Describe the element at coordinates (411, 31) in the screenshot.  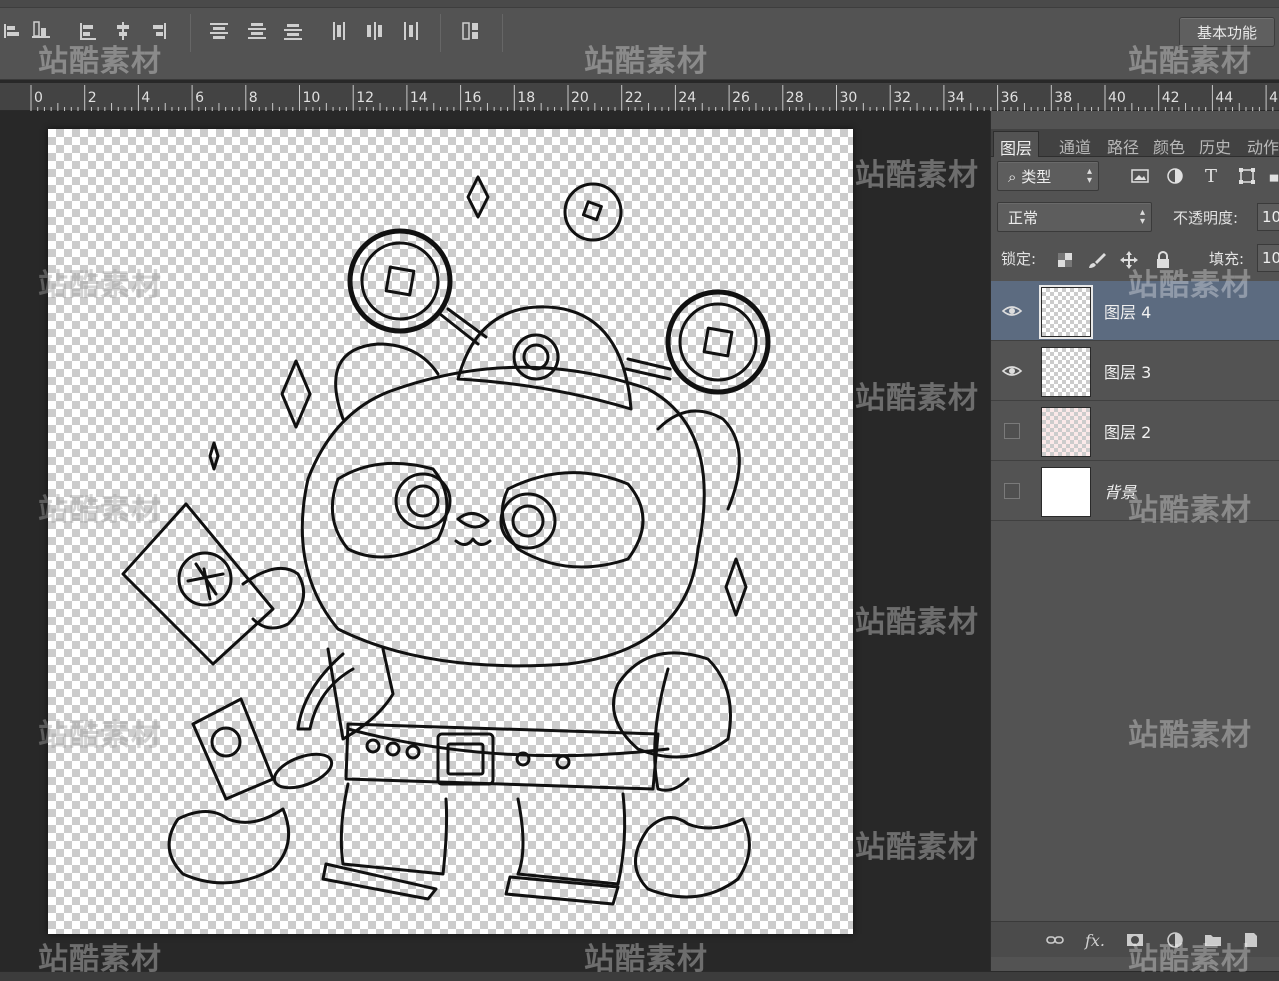
I see `distribute-right-icon` at that location.